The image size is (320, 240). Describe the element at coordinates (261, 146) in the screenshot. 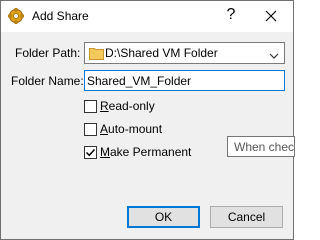

I see `tooltip: When checked` at that location.